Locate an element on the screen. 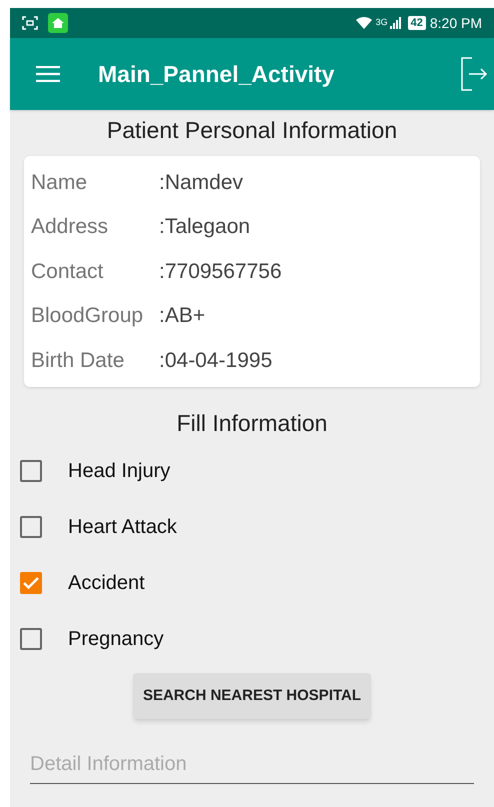 This screenshot has width=494, height=807. field-value: :Namdev is located at coordinates (201, 183).